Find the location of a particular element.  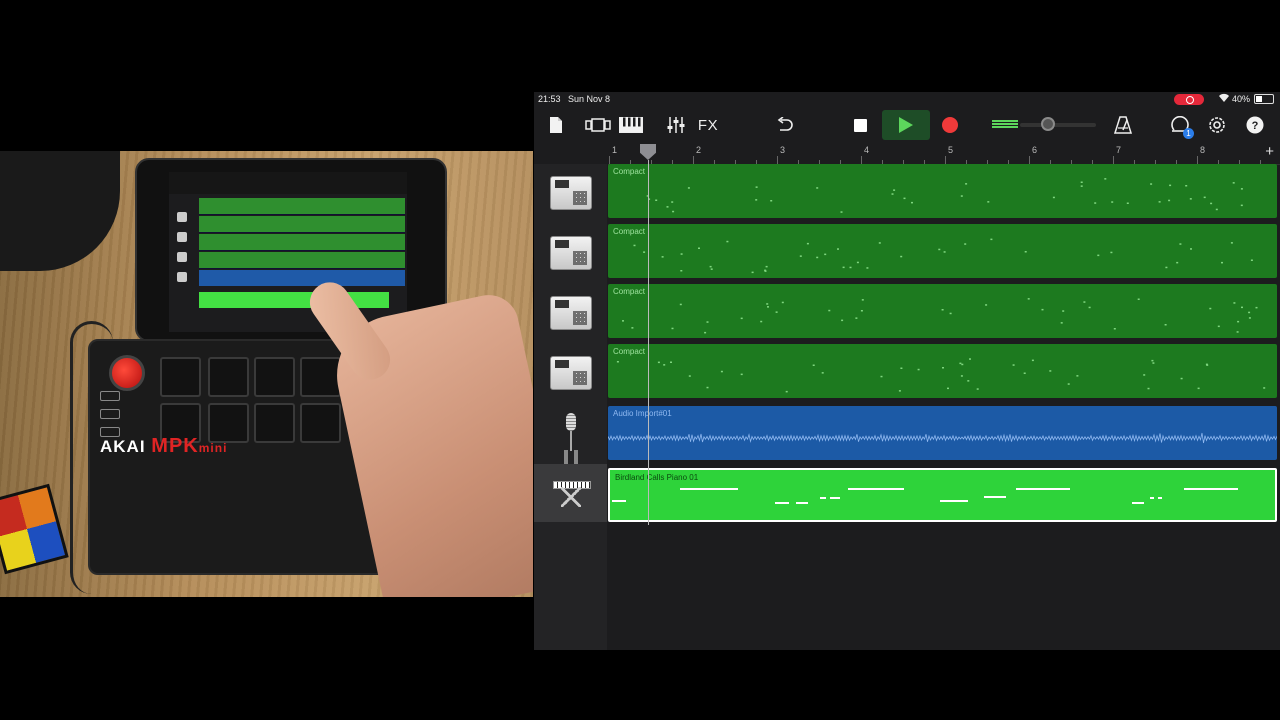

ruler-bar-label: 2 is located at coordinates (699, 150).